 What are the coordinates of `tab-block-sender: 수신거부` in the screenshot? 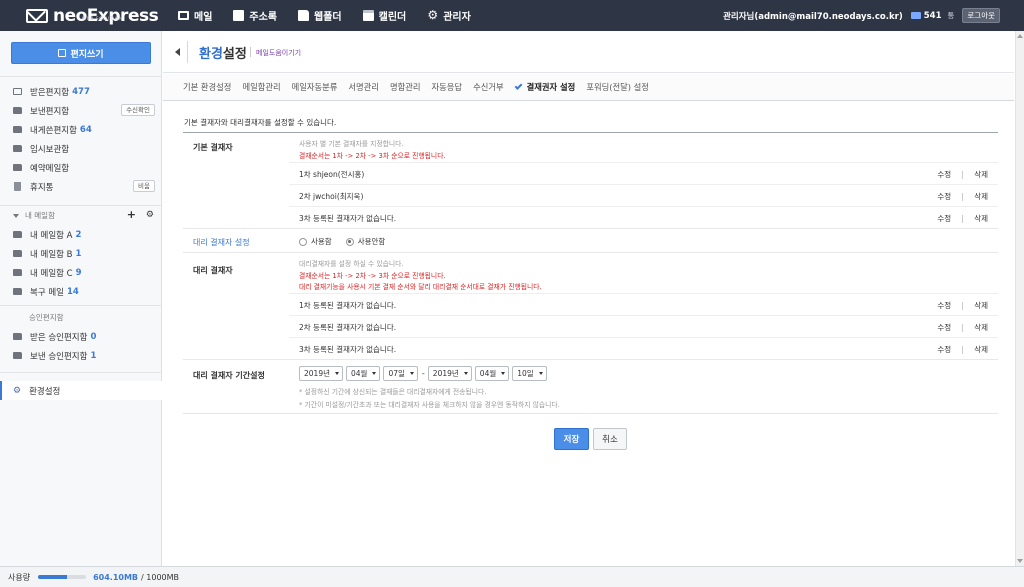 It's located at (488, 87).